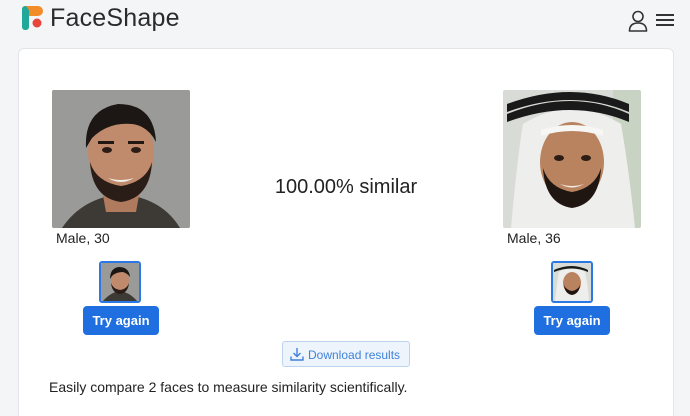 The width and height of the screenshot is (690, 416). I want to click on right-face-thumbnail, so click(572, 282).